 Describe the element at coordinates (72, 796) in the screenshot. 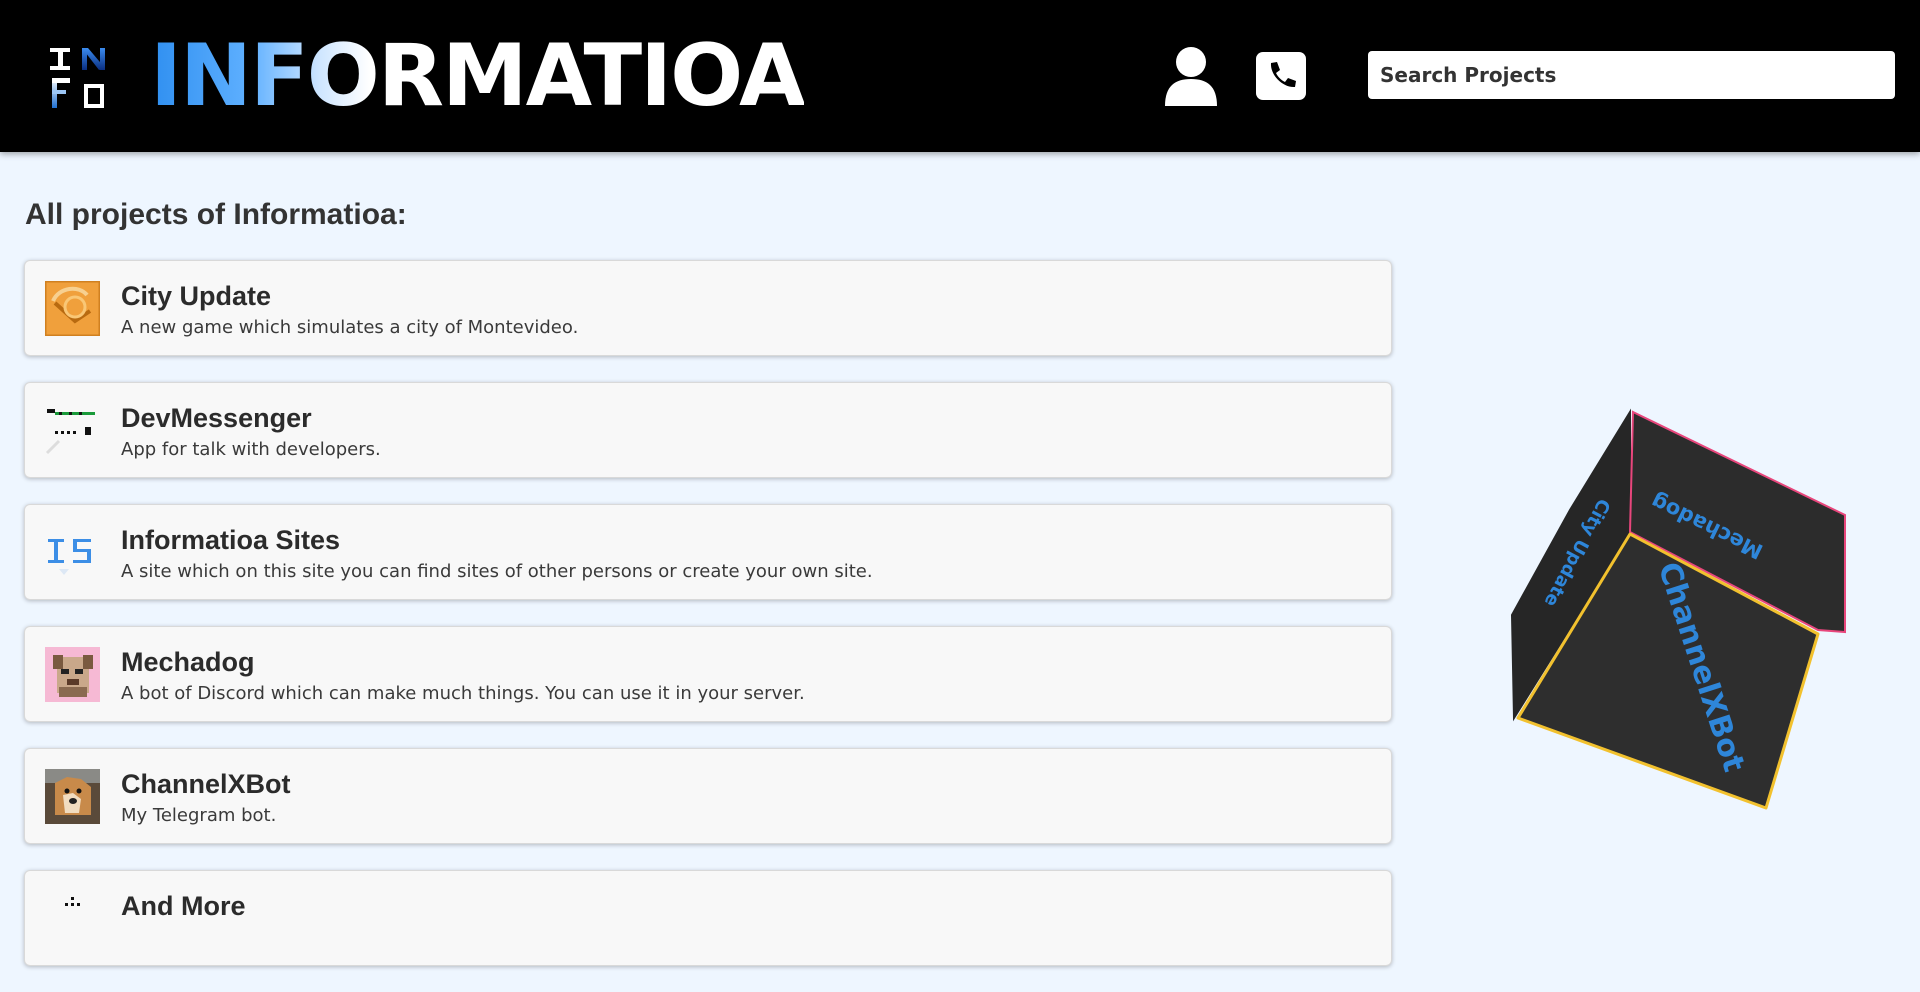

I see `channelxbot-icon` at that location.